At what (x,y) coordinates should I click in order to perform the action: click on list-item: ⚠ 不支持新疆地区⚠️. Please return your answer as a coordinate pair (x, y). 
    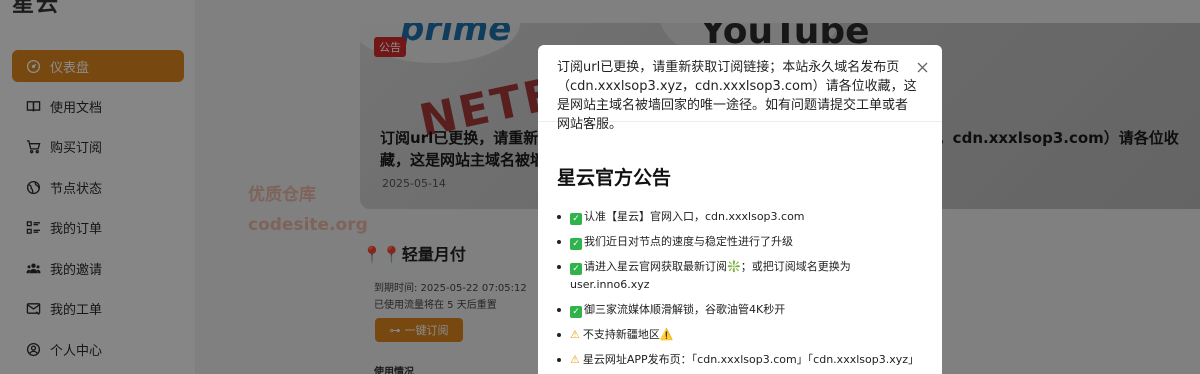
    Looking at the image, I should click on (743, 335).